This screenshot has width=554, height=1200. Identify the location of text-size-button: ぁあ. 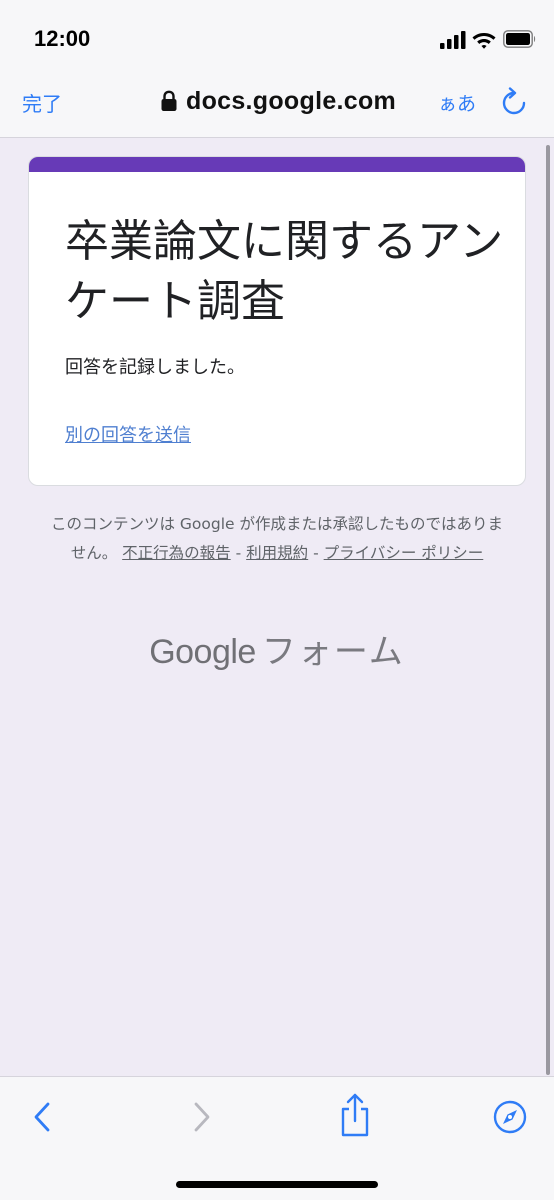
(457, 102).